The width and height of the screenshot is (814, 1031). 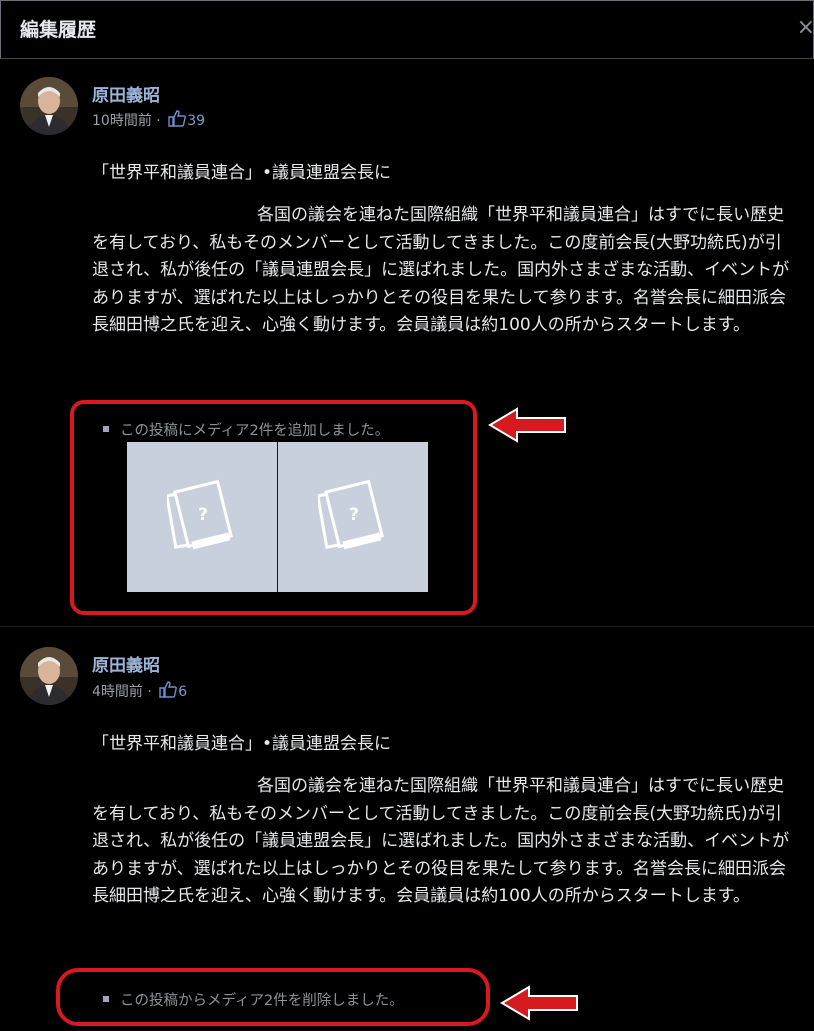 What do you see at coordinates (805, 27) in the screenshot?
I see `close-icon: ×` at bounding box center [805, 27].